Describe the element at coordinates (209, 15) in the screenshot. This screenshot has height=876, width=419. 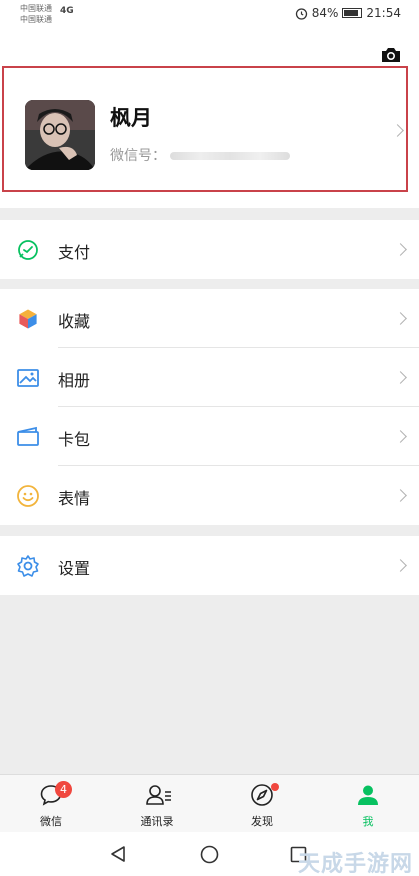
I see `status-bar: 中国联通 中国联通 4G 84% 21:54` at that location.